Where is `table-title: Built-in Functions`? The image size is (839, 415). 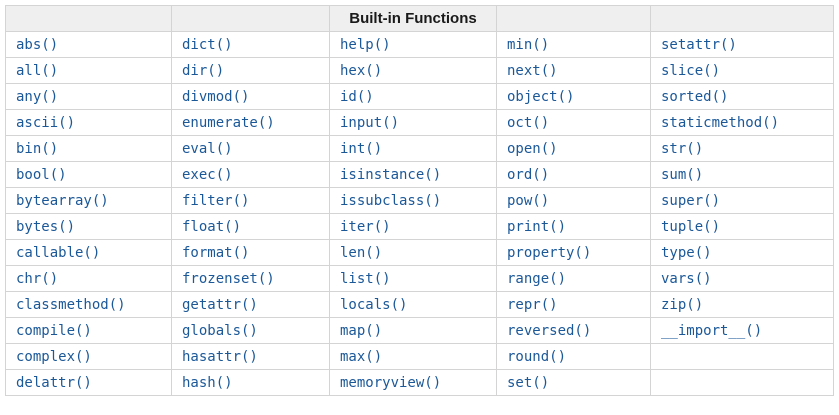
table-title: Built-in Functions is located at coordinates (413, 18).